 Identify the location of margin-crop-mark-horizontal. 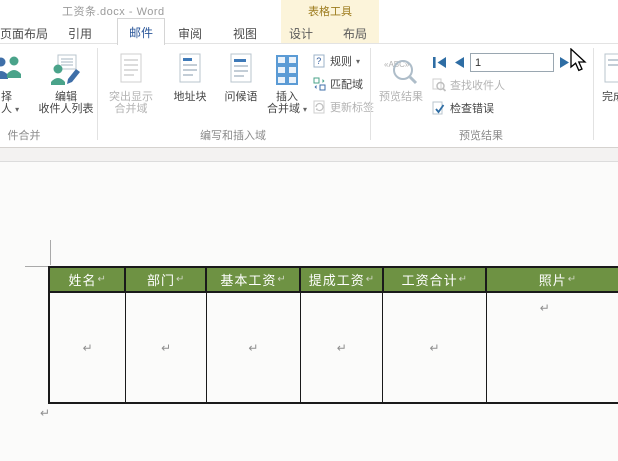
(37, 266).